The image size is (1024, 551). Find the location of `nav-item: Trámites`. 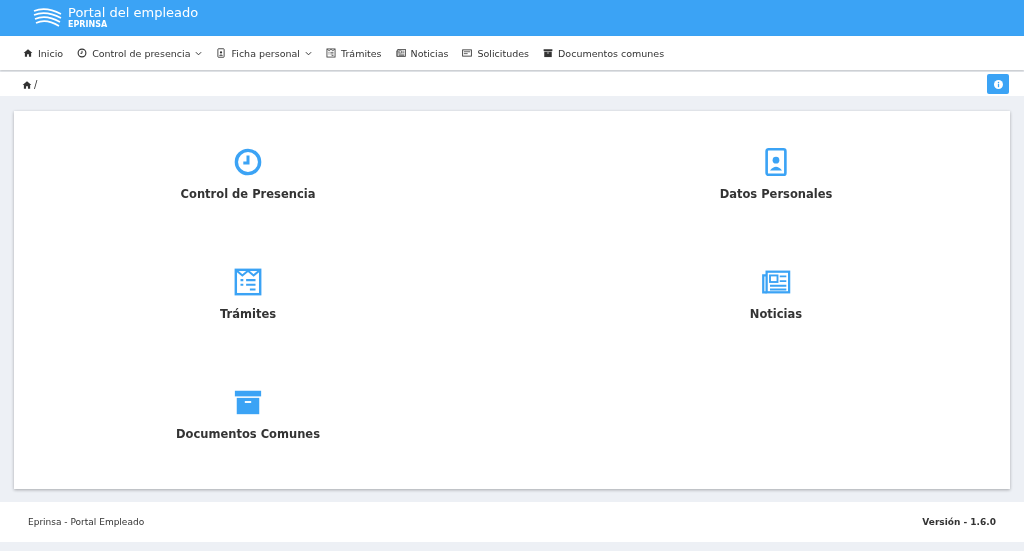

nav-item: Trámites is located at coordinates (354, 53).